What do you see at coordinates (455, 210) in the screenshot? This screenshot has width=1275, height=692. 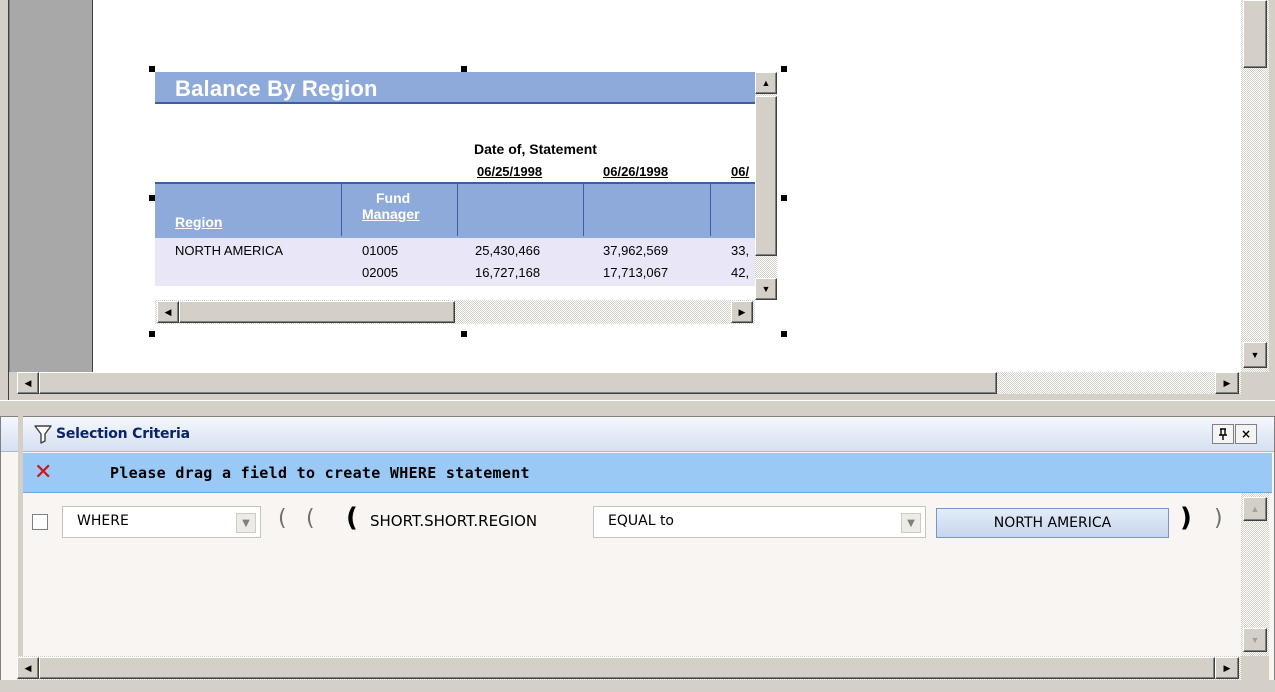 I see `report-header-band` at bounding box center [455, 210].